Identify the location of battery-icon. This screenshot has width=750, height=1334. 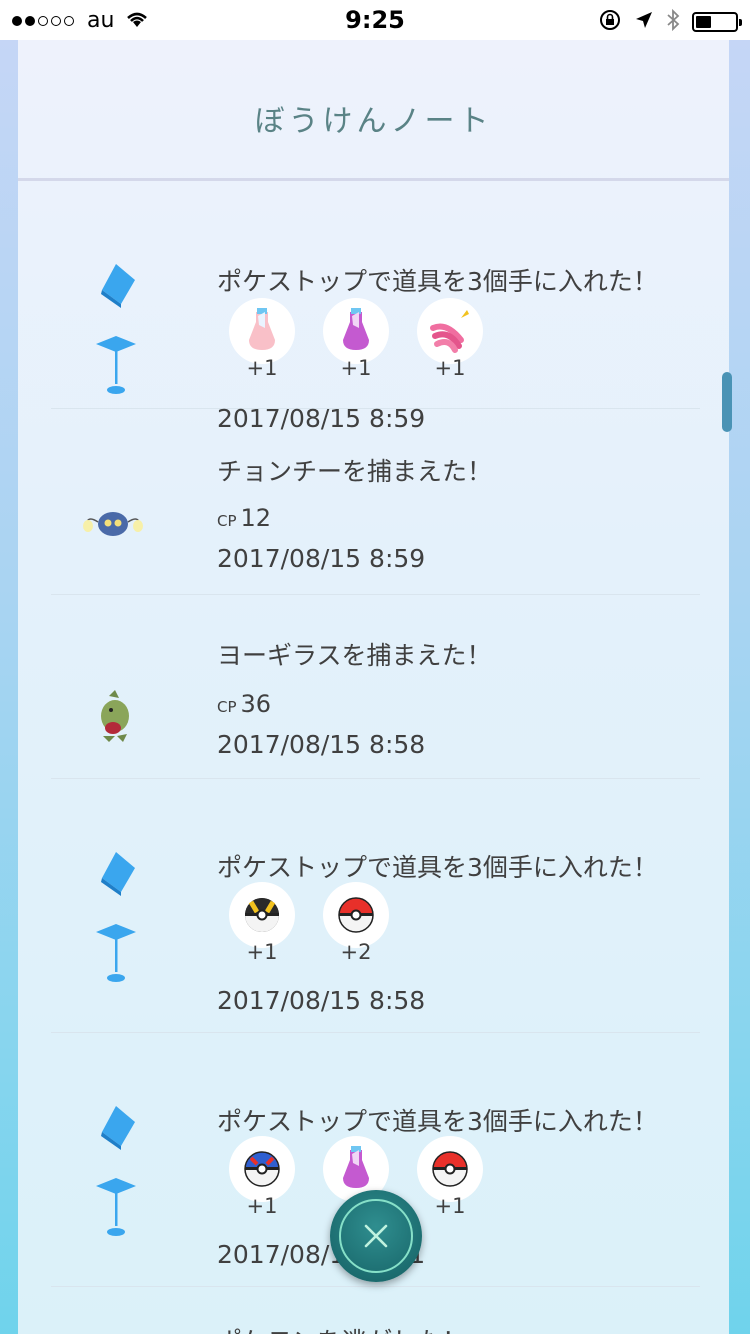
(717, 22).